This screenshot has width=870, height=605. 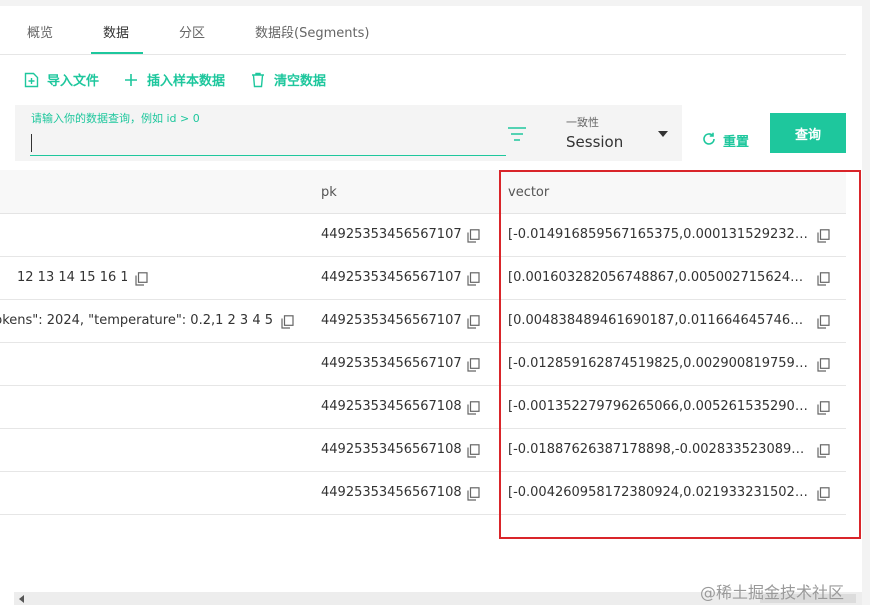 What do you see at coordinates (300, 81) in the screenshot?
I see `clear-data-label: 清空数据` at bounding box center [300, 81].